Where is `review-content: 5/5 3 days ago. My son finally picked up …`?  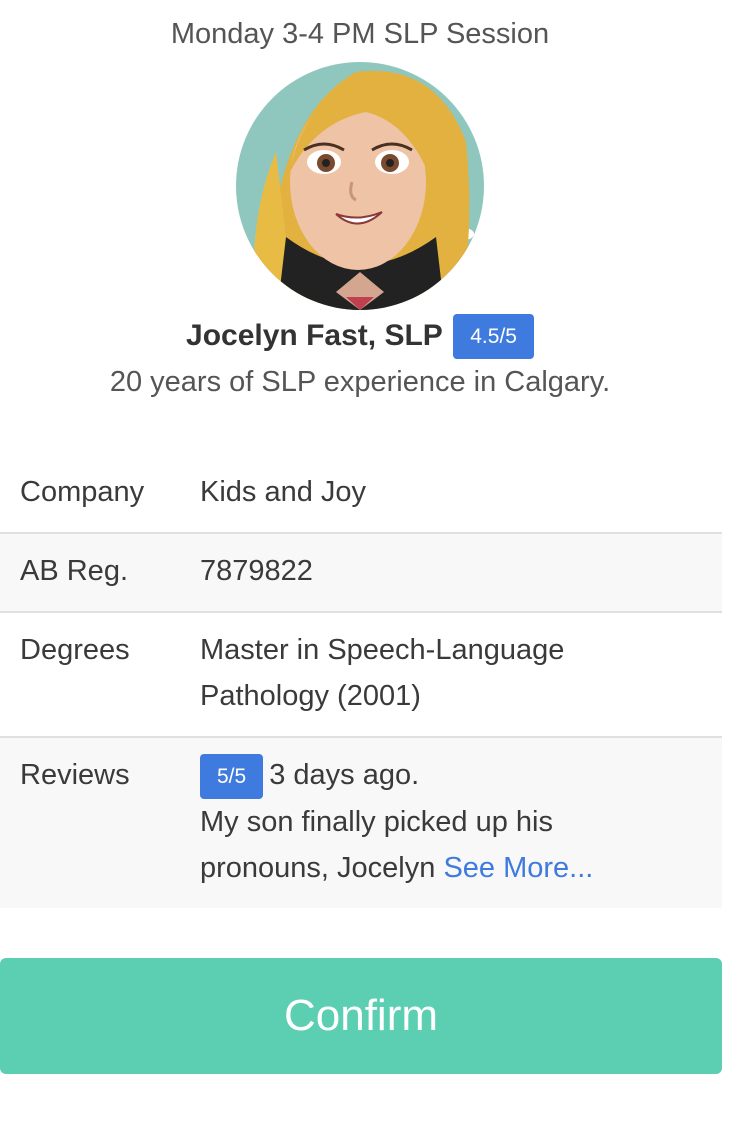 review-content: 5/5 3 days ago. My son finally picked up … is located at coordinates (461, 822).